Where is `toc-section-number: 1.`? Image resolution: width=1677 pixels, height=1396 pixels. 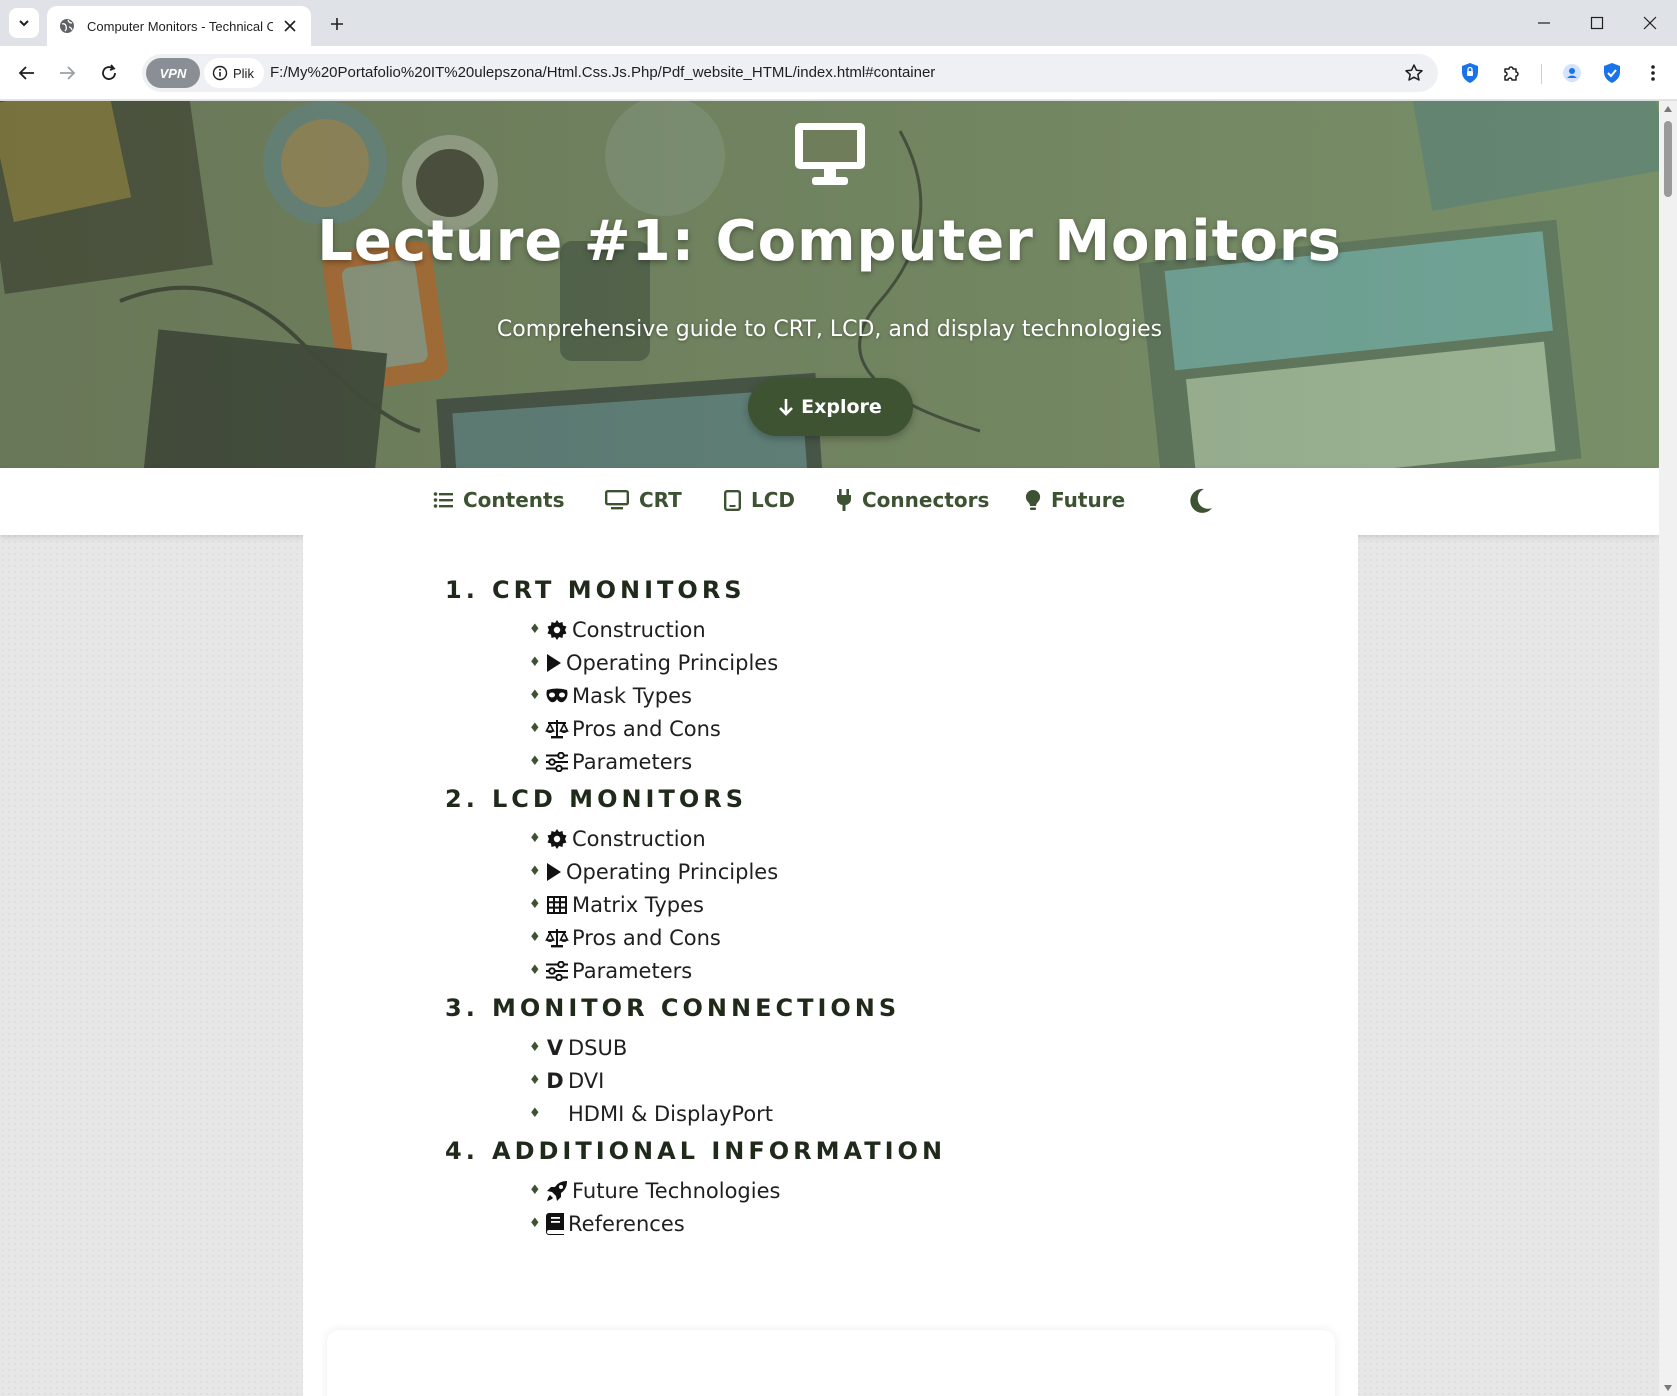 toc-section-number: 1. is located at coordinates (462, 590).